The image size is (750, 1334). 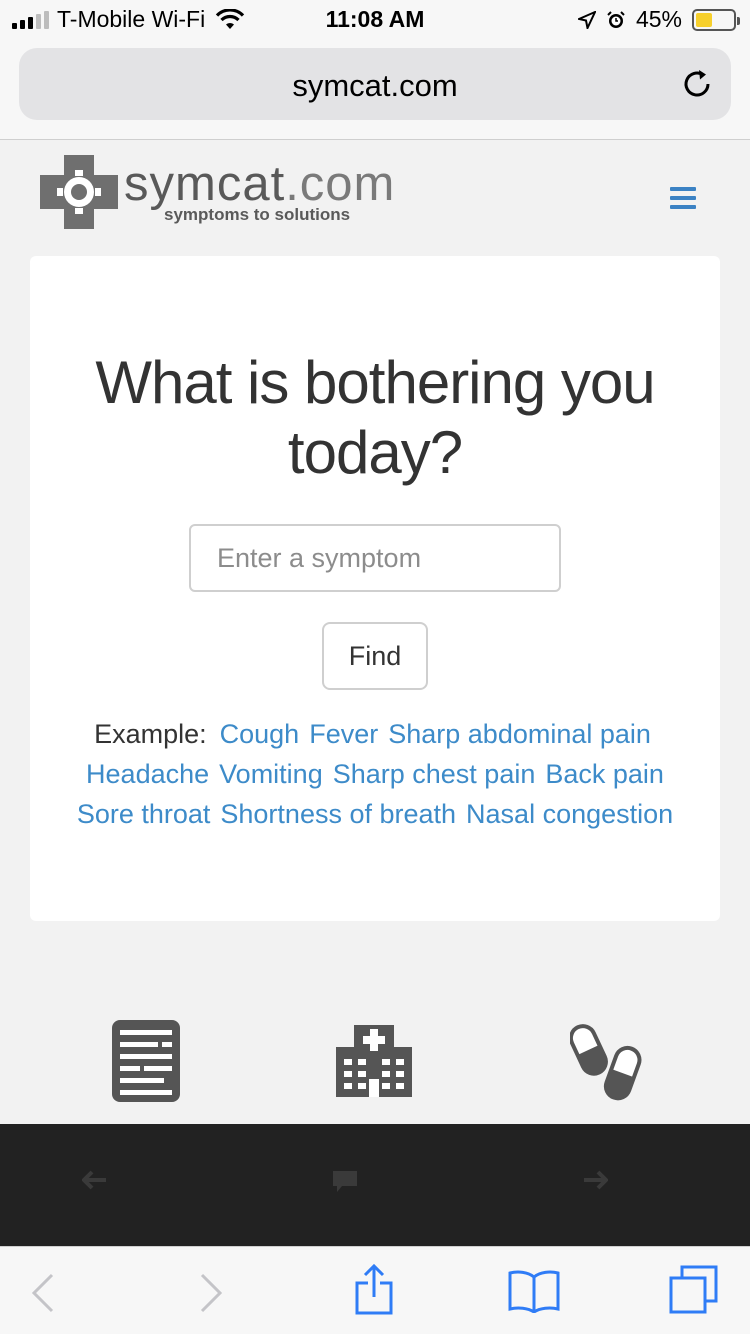 What do you see at coordinates (519, 734) in the screenshot?
I see `example-link: Sharp abdominal pain` at bounding box center [519, 734].